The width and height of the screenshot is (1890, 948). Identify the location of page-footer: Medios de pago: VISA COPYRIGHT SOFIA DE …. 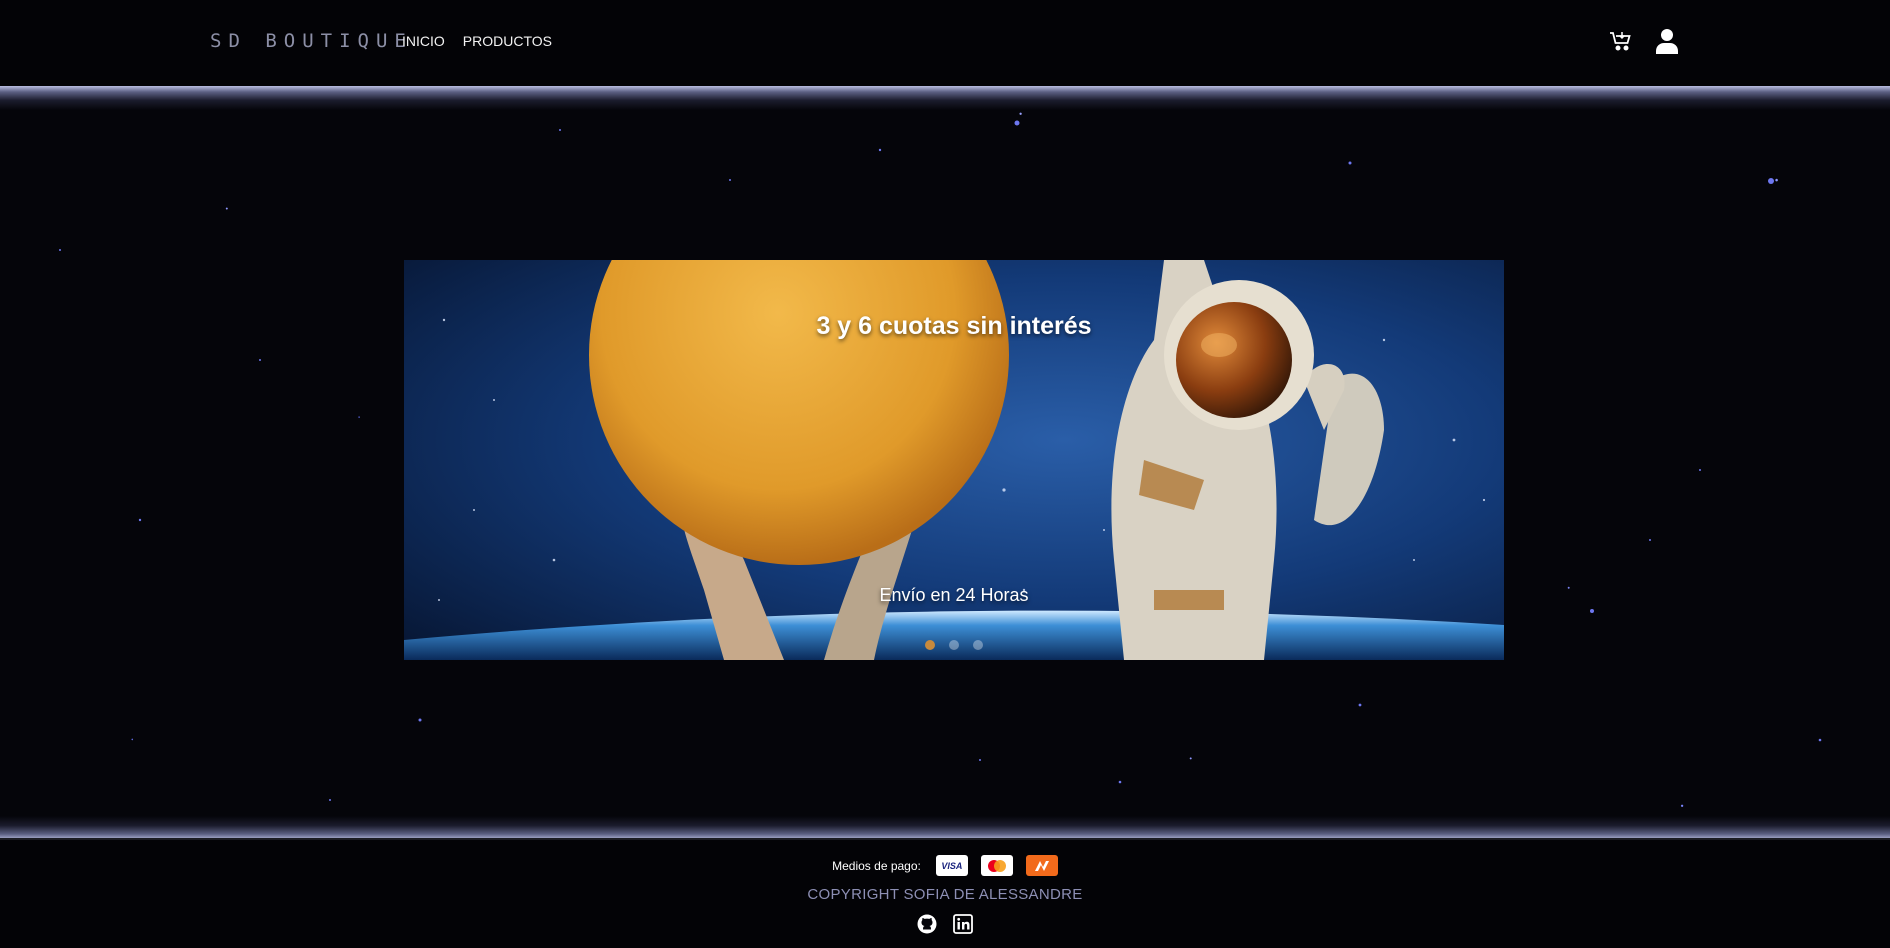
(945, 893).